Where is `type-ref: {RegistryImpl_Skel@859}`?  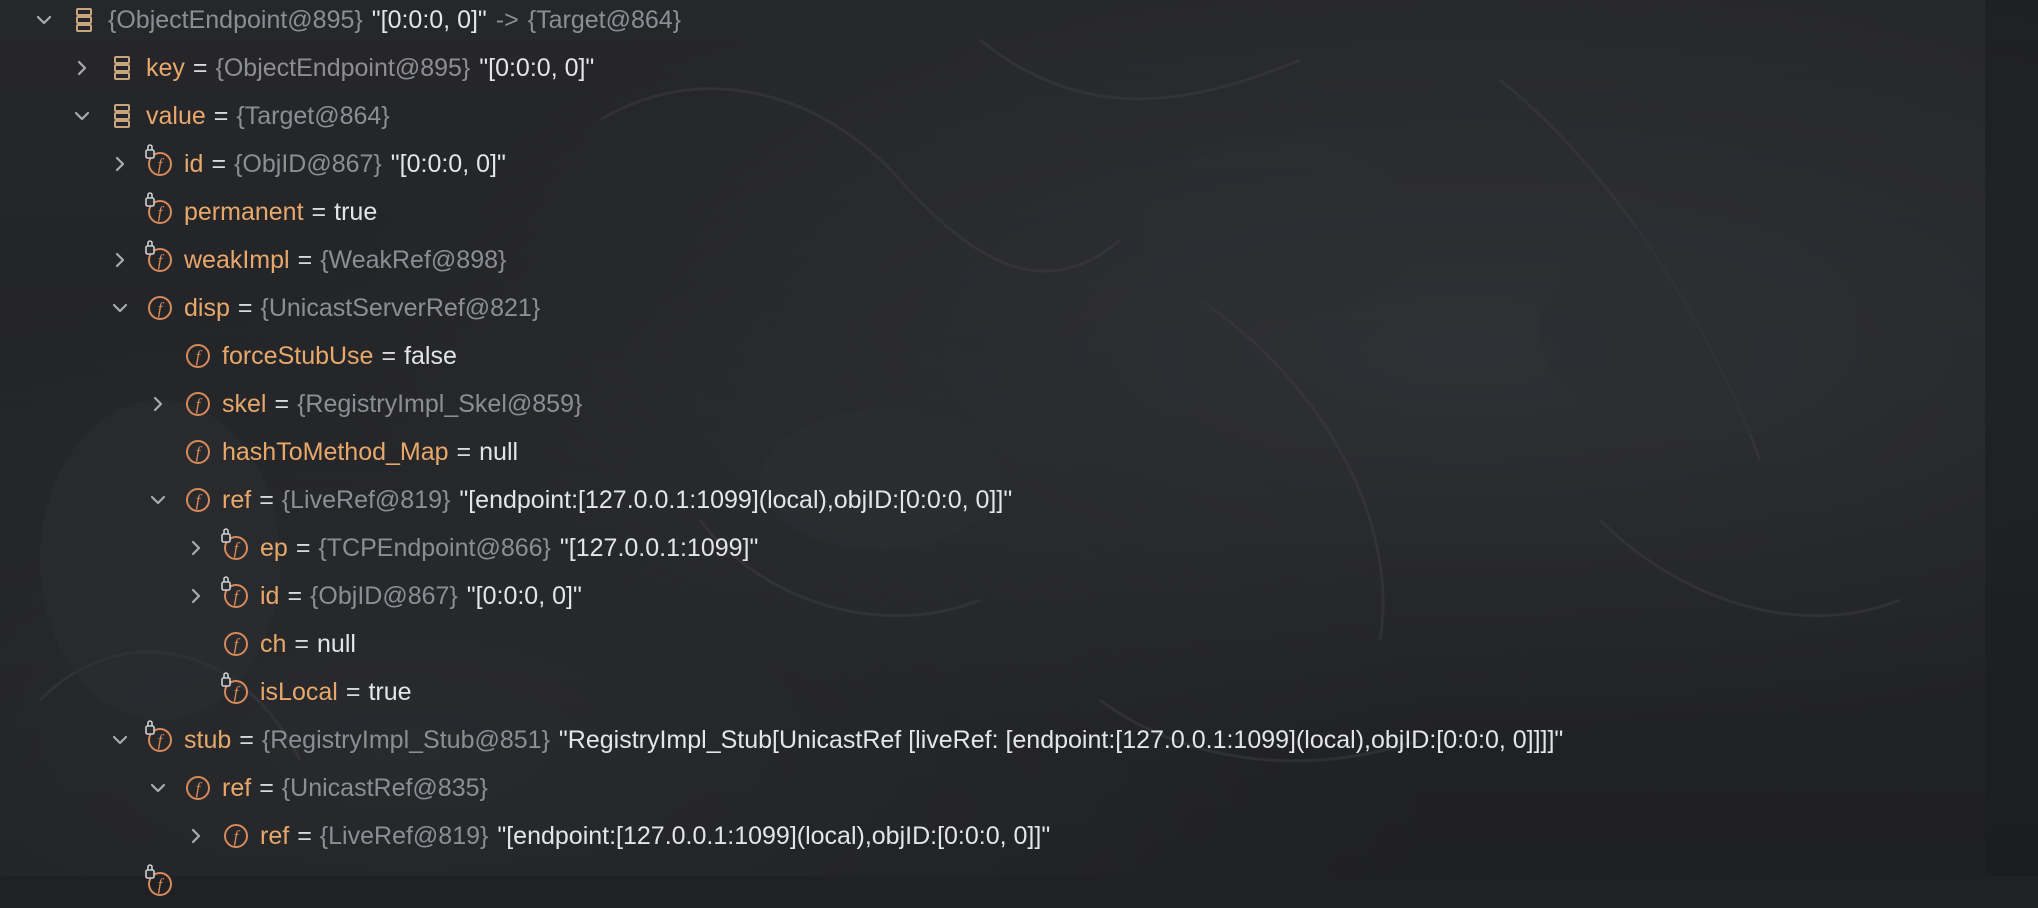
type-ref: {RegistryImpl_Skel@859} is located at coordinates (440, 403).